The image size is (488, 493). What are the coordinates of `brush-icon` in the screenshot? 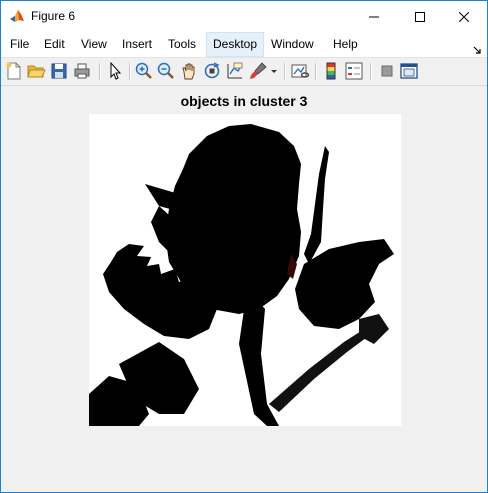 It's located at (258, 71).